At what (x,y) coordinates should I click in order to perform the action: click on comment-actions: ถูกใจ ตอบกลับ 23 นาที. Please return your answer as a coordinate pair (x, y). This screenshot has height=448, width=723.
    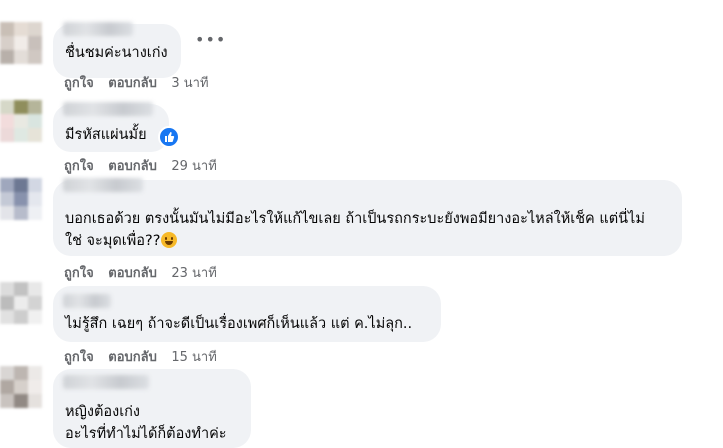
    Looking at the image, I should click on (145, 272).